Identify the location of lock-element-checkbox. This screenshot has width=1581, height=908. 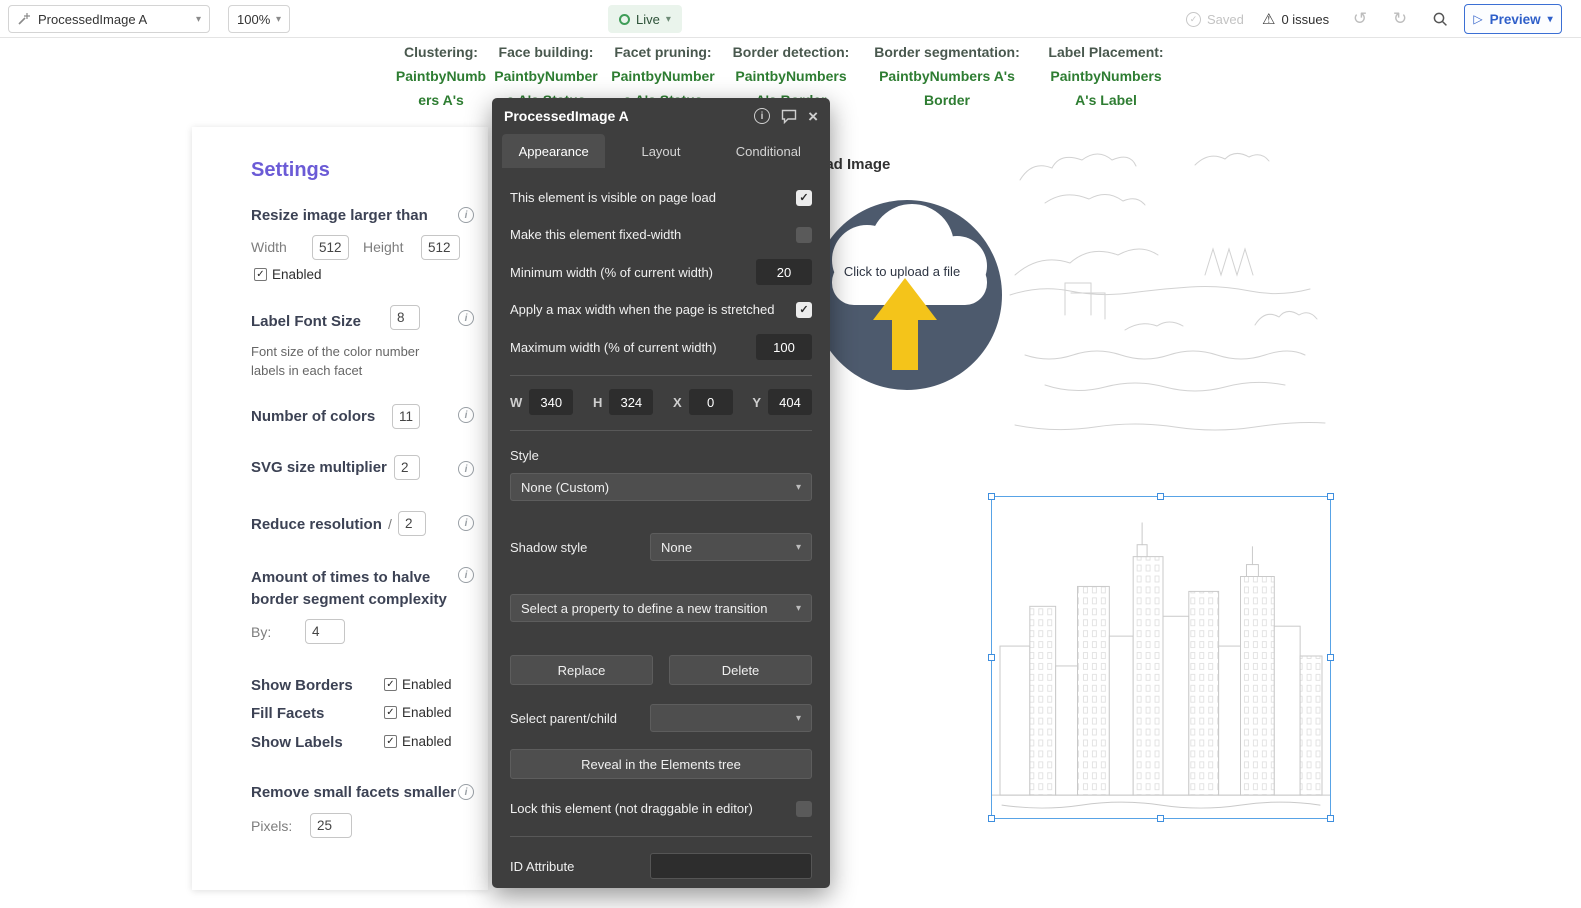
(804, 808).